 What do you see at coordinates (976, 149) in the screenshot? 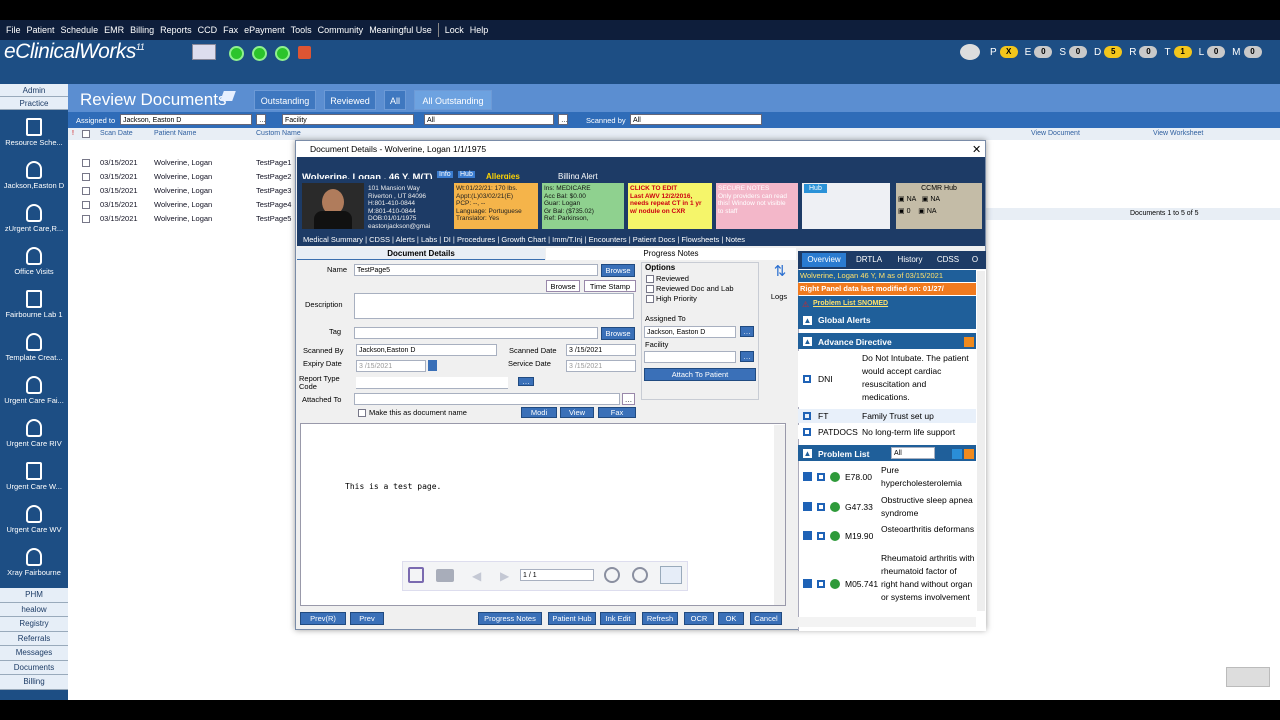
I see `close-icon: ✕` at bounding box center [976, 149].